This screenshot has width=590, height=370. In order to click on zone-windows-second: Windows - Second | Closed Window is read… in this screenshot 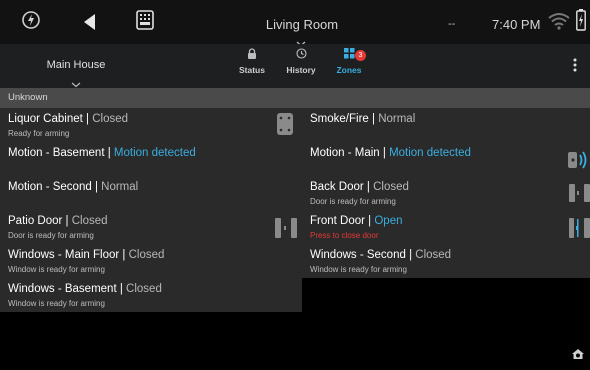, I will do `click(446, 261)`.